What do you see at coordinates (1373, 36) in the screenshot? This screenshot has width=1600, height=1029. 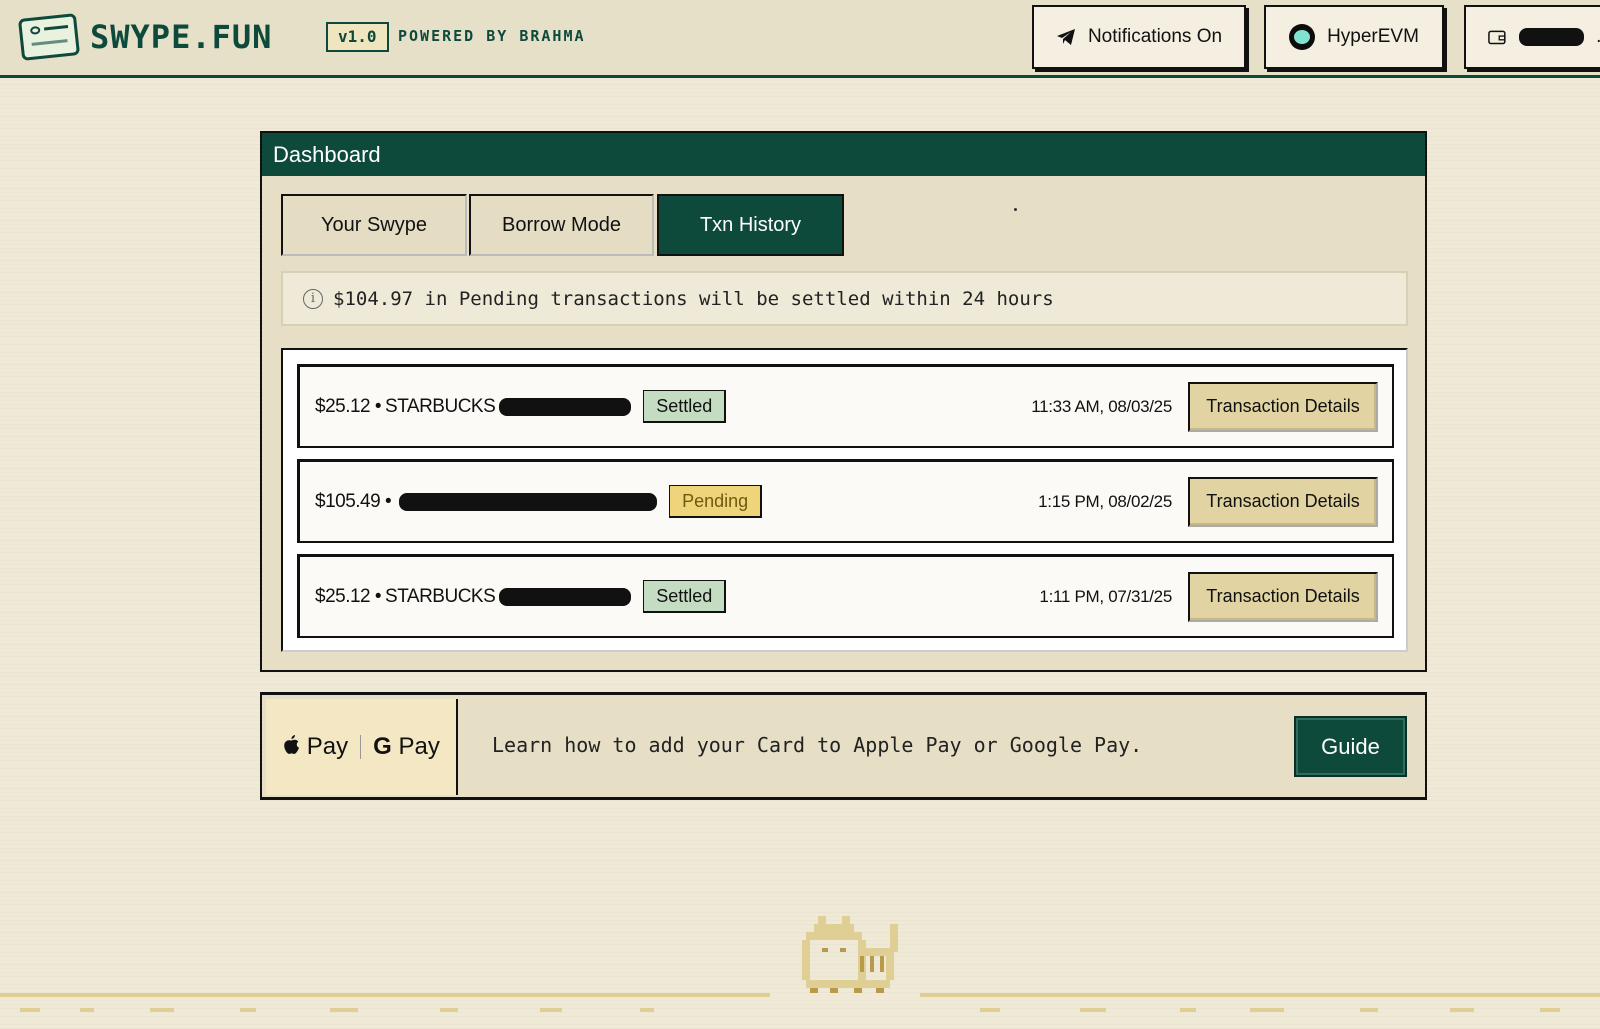 I see `network-label: HyperEVM` at bounding box center [1373, 36].